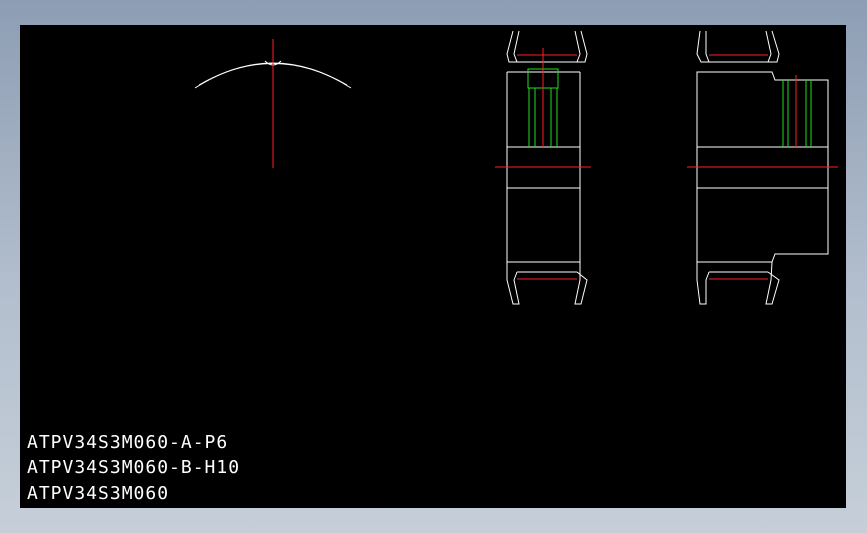 This screenshot has width=867, height=533. I want to click on part-label-base: ATPV34S3M060, so click(133, 494).